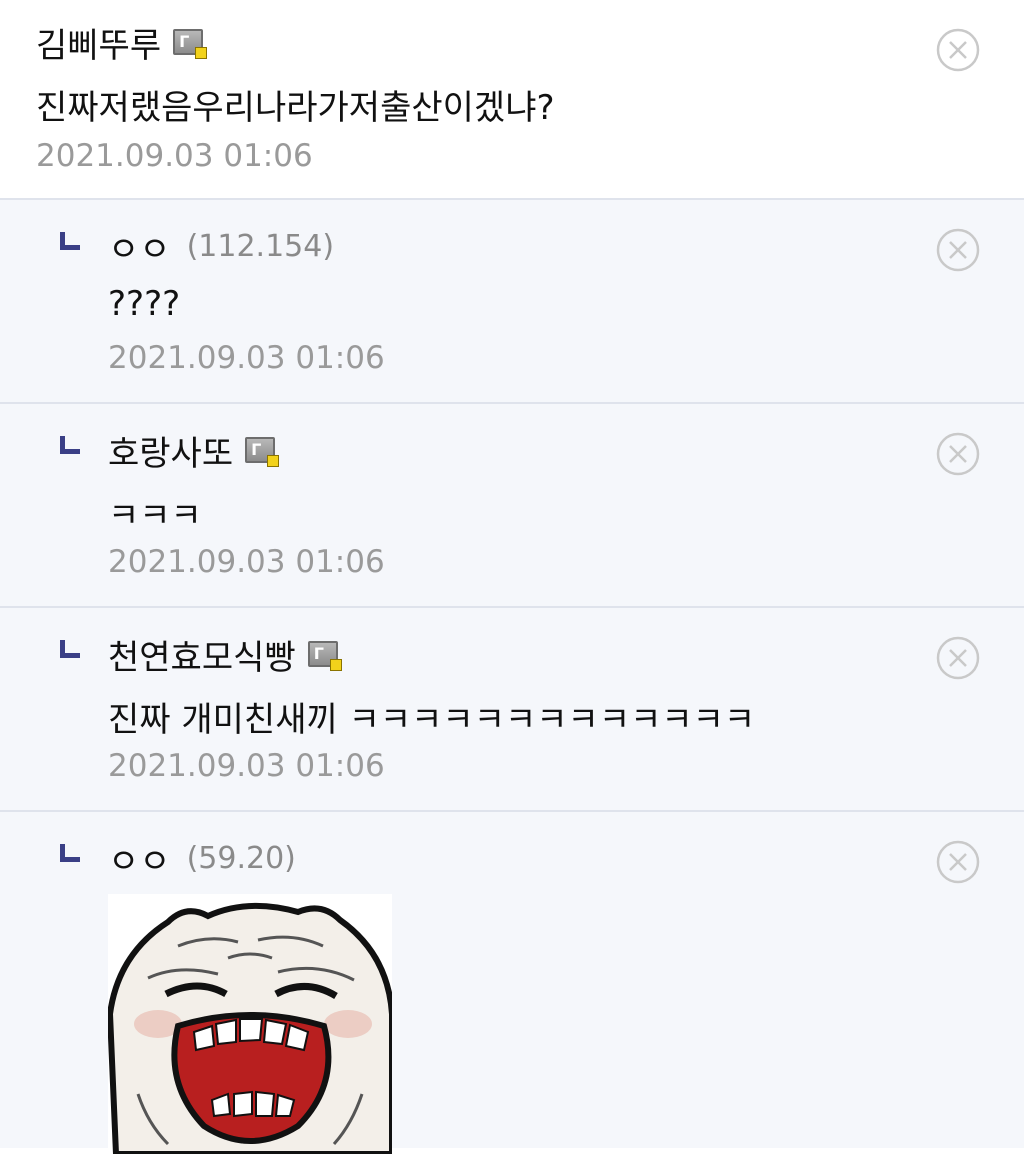  What do you see at coordinates (432, 720) in the screenshot?
I see `comment-text: 진짜 개미친새끼 ㅋㅋㅋㅋㅋㅋㅋㅋㅋㅋㅋㅋㅋ` at bounding box center [432, 720].